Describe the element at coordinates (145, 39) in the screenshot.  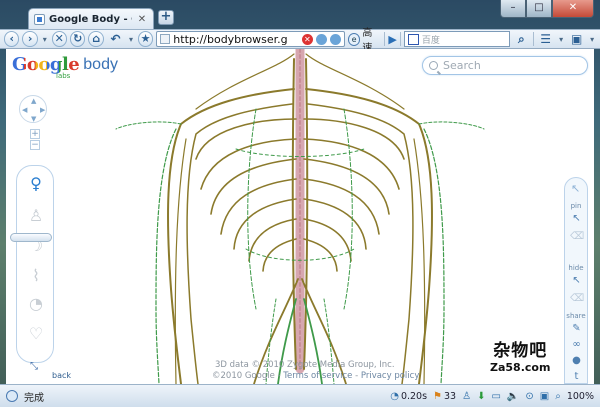
I see `favorites-star-icon: ★` at that location.